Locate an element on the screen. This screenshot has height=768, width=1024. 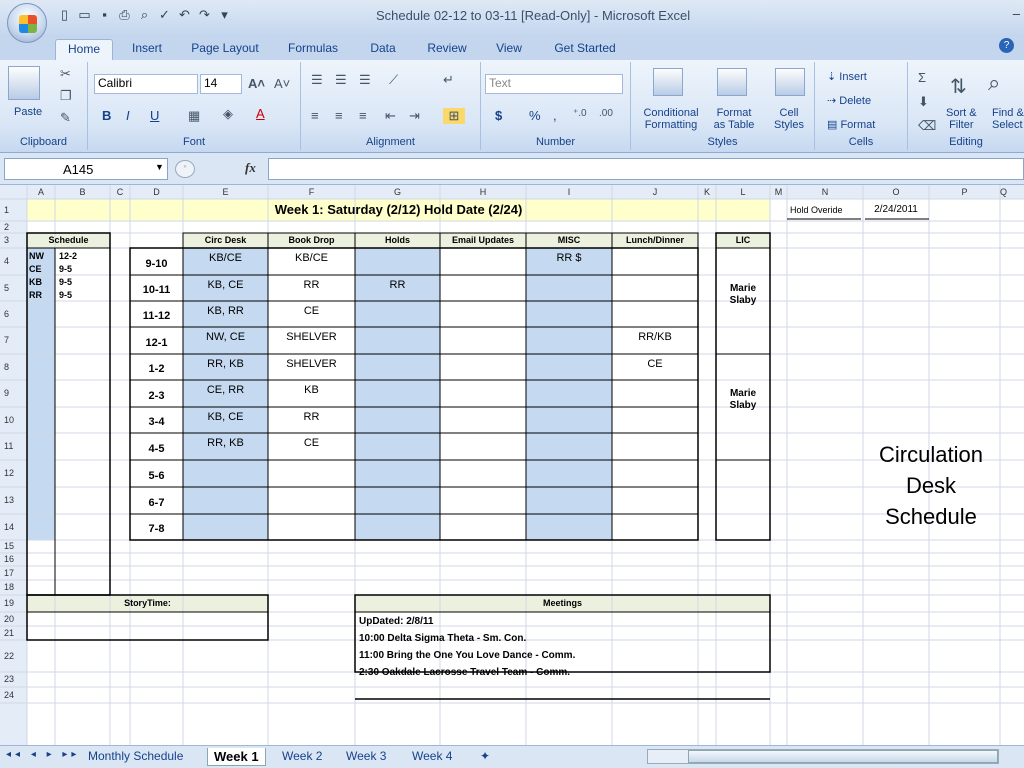
cell-styles-button: Cell Styles is located at coordinates (789, 119).